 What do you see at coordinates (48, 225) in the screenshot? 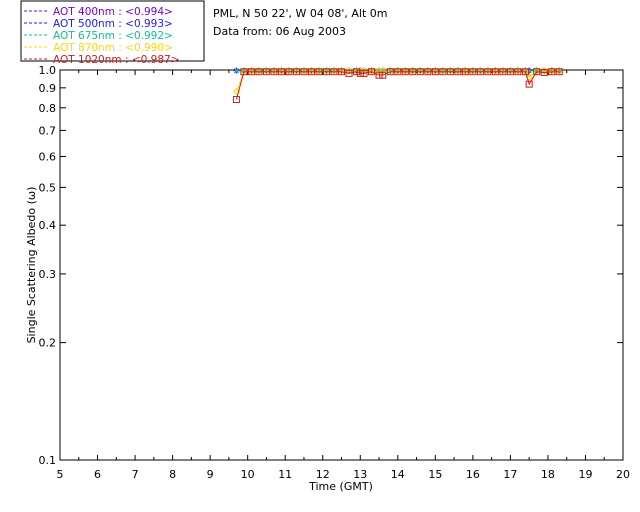
I see `y-tick-label: 0.4` at bounding box center [48, 225].